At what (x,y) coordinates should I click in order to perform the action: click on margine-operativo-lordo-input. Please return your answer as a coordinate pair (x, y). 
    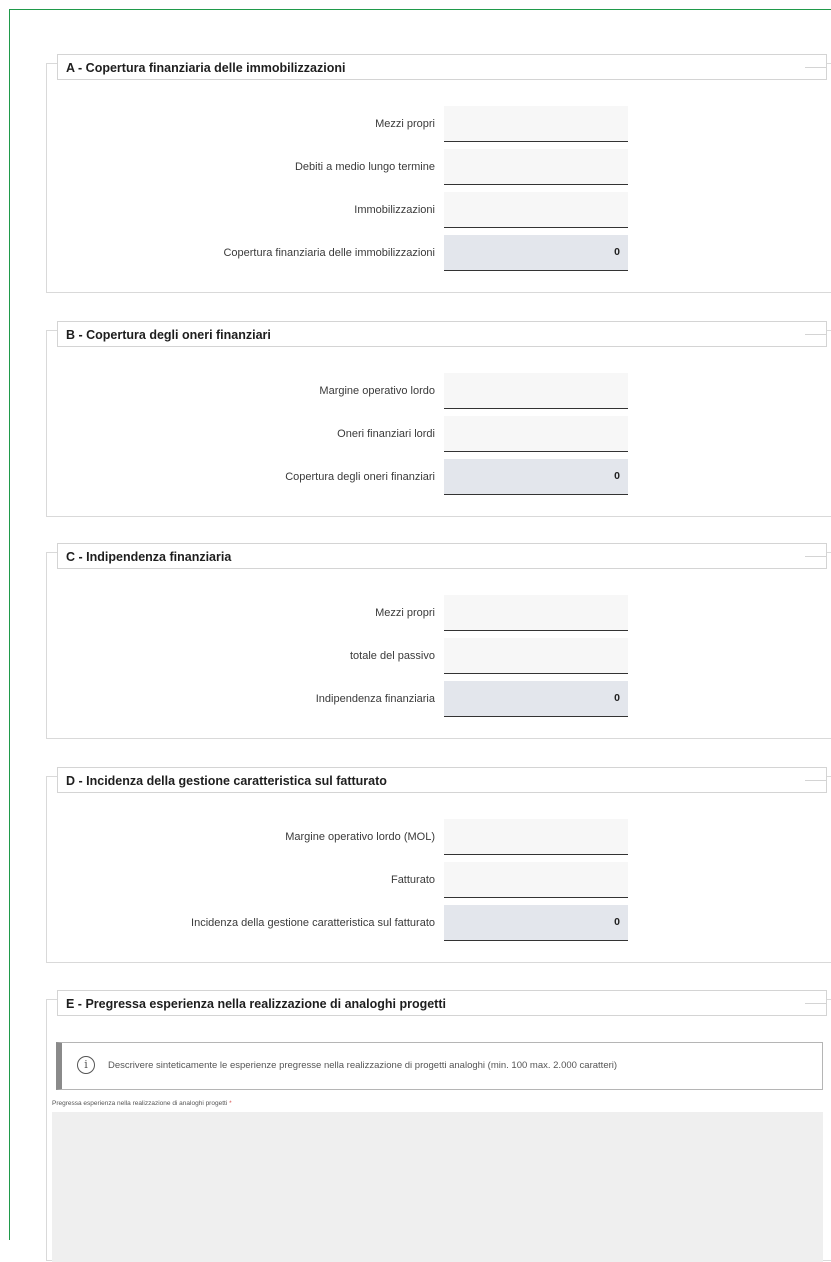
    Looking at the image, I should click on (536, 391).